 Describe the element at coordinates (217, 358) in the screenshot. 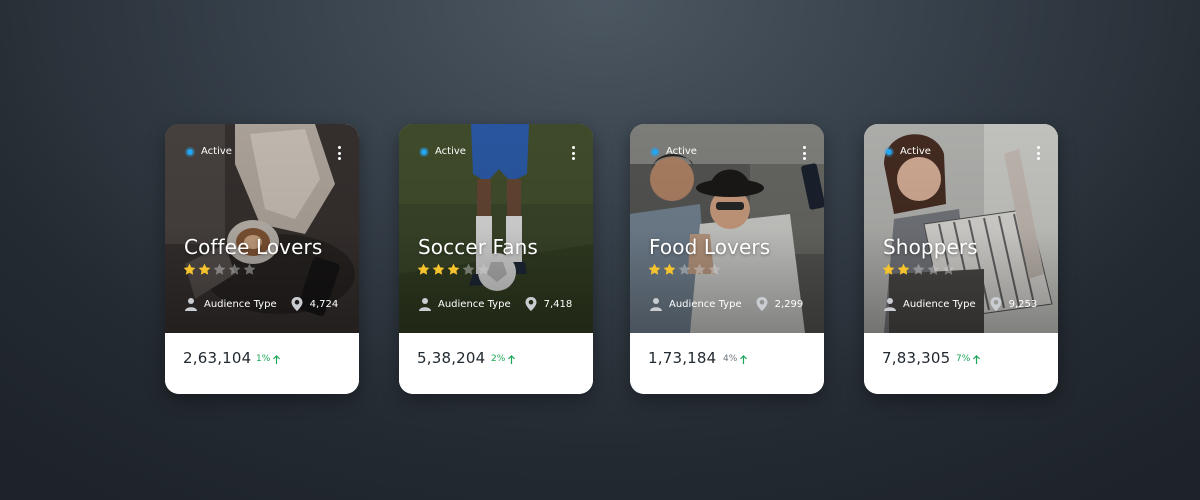

I see `audience-count: 2,63,104` at that location.